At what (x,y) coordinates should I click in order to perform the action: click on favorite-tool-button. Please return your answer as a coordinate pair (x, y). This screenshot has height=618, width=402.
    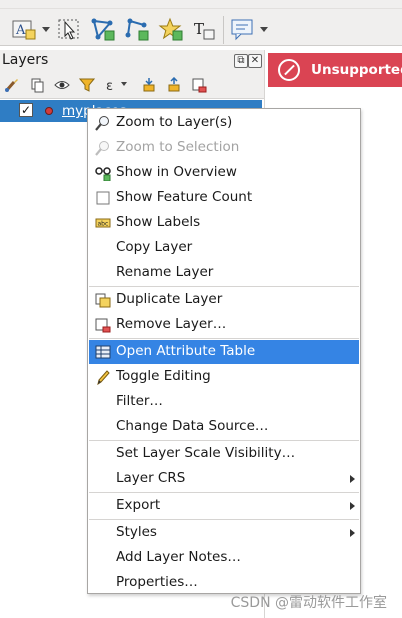
    Looking at the image, I should click on (171, 29).